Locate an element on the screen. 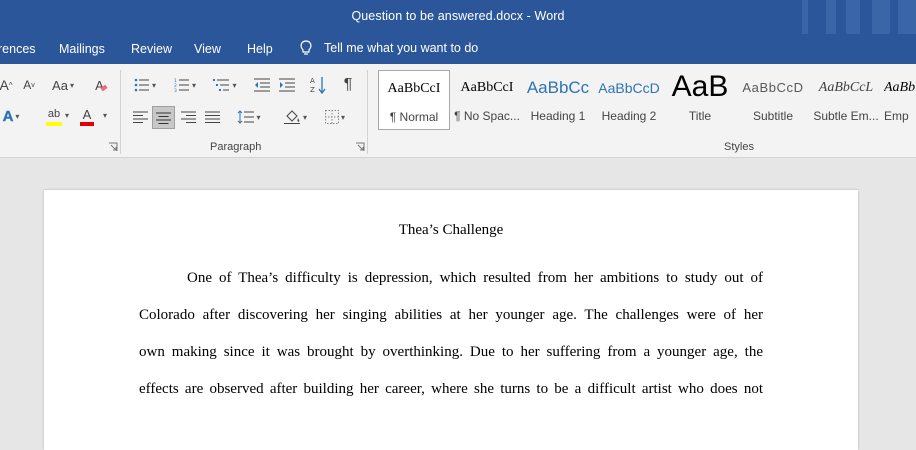 This screenshot has height=450, width=916. decrease-indent-icon is located at coordinates (262, 85).